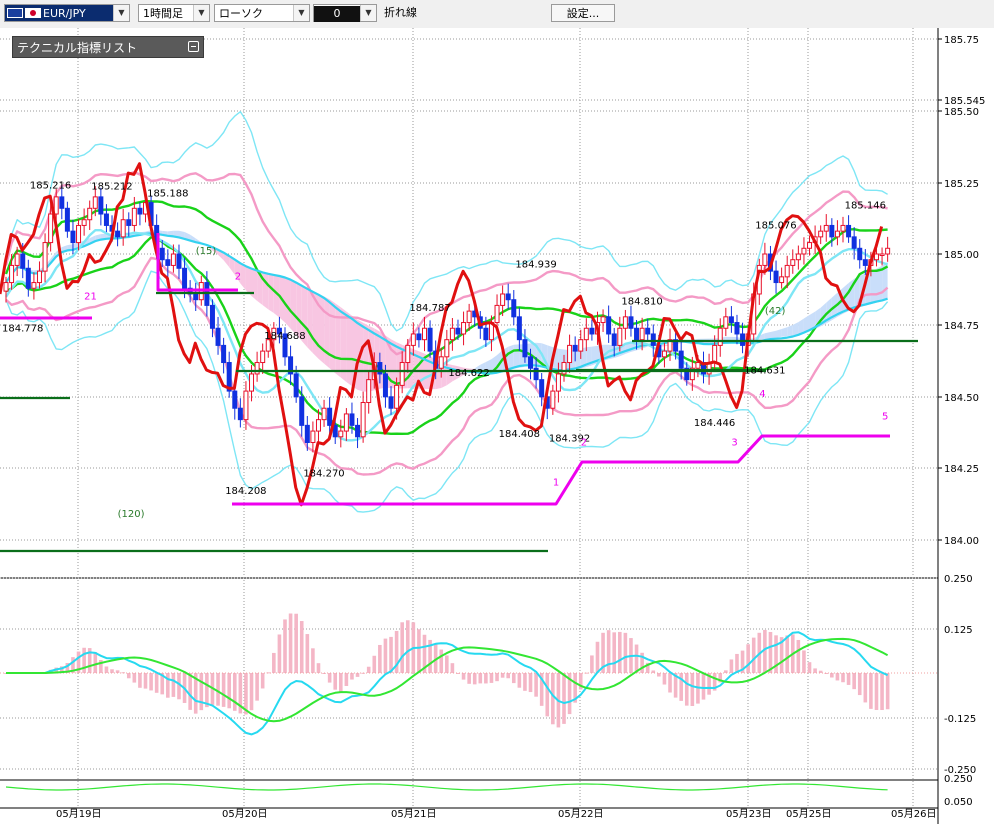  I want to click on symbol-select: EUR/JPY ▼, so click(67, 13).